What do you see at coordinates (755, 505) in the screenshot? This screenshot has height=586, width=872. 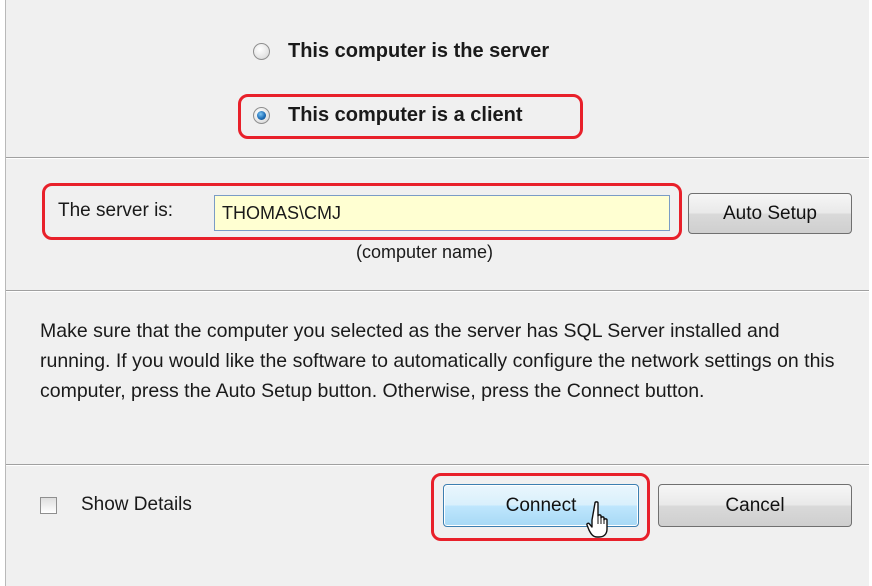 I see `cancel-button: Cancel` at bounding box center [755, 505].